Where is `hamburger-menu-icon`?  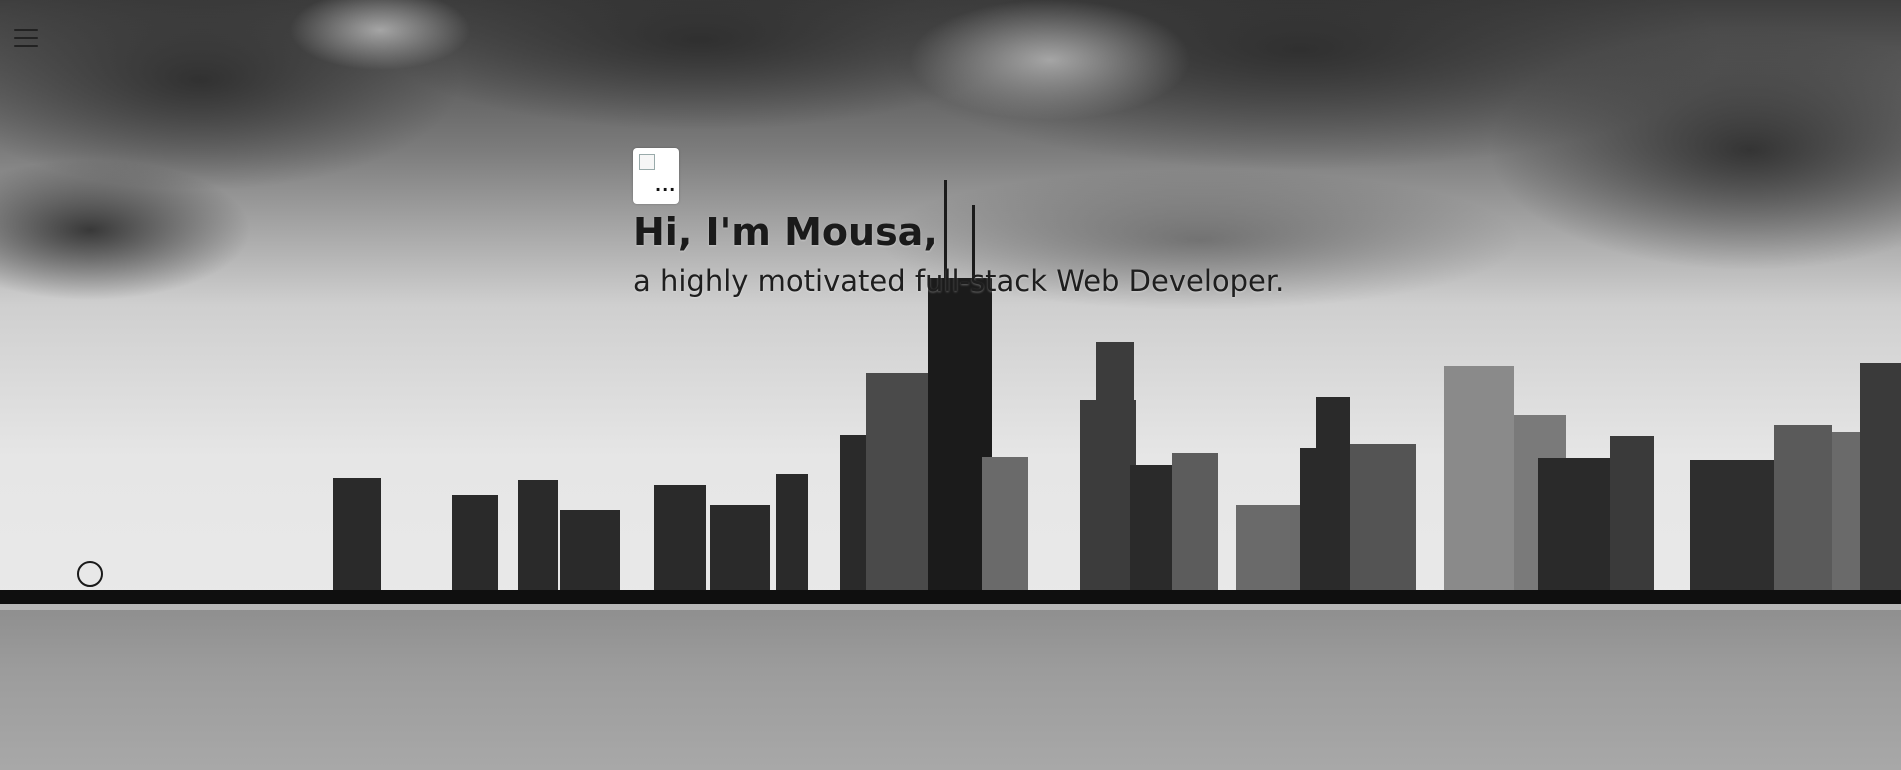 hamburger-menu-icon is located at coordinates (26, 38).